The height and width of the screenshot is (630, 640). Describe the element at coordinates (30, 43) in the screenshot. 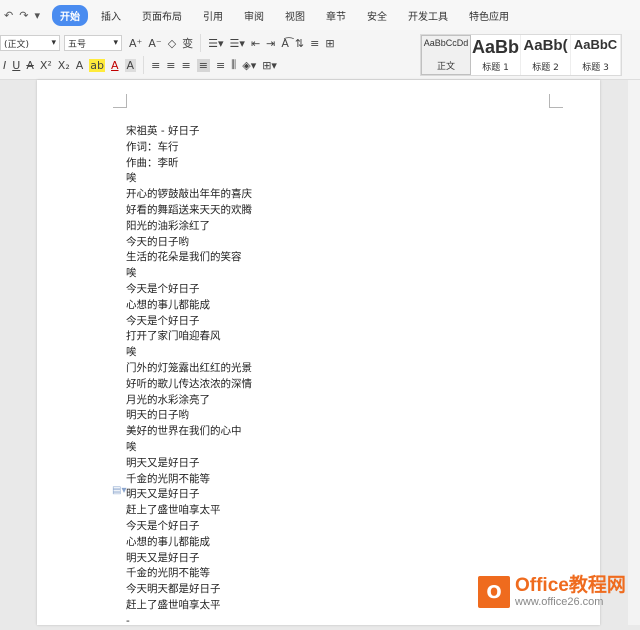

I see `font-name-select: (正文) ▾` at that location.